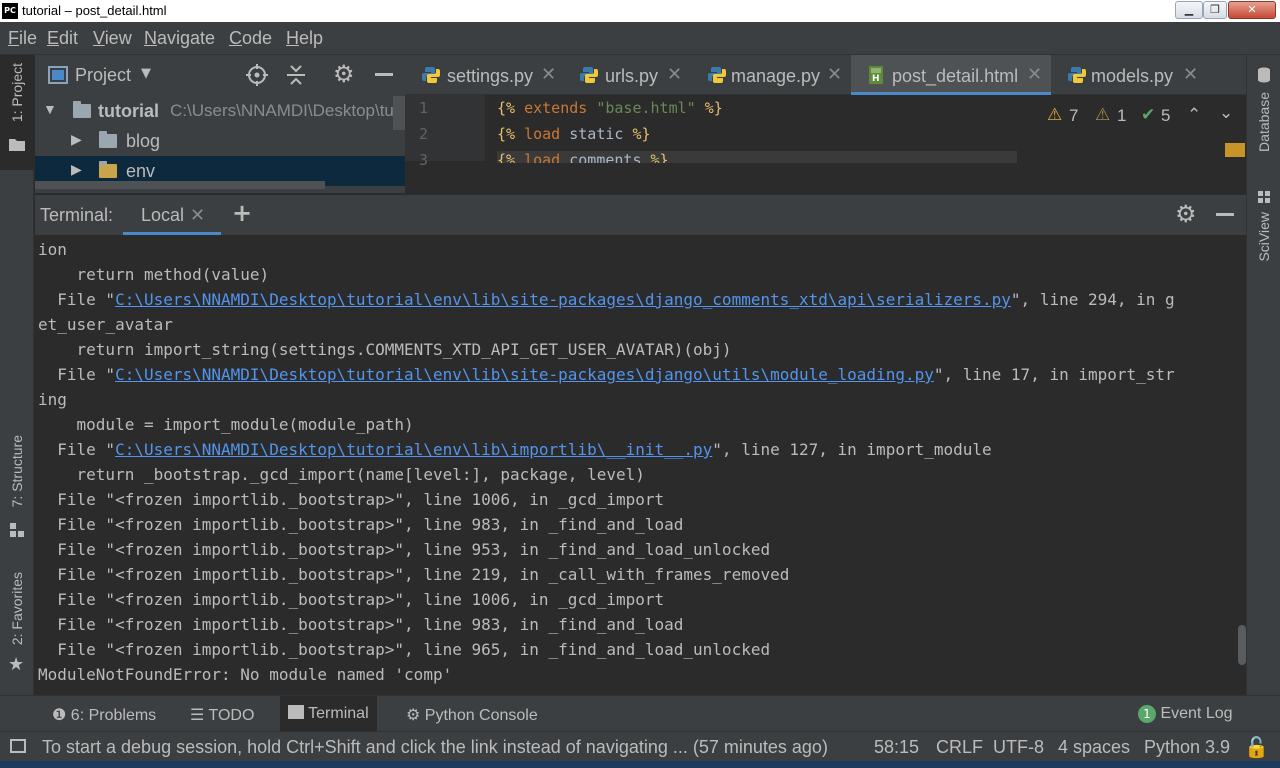 The image size is (1280, 768). Describe the element at coordinates (959, 747) in the screenshot. I see `status-line-separator: CRLF` at that location.